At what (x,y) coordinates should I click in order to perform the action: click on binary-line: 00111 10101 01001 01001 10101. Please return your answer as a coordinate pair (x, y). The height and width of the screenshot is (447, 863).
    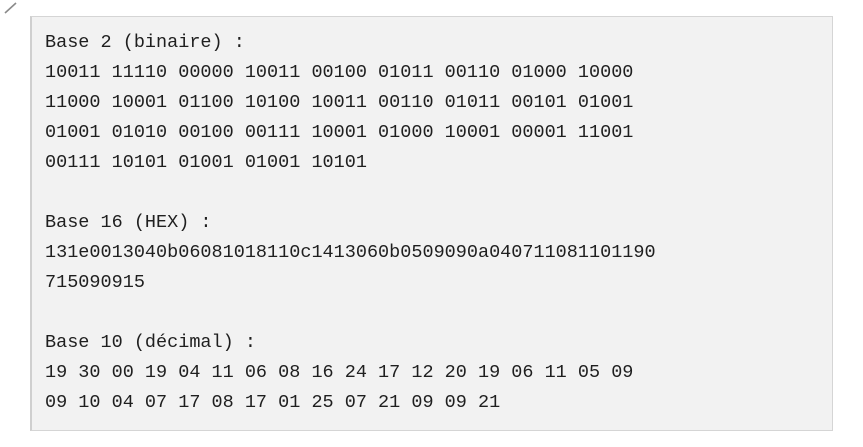
    Looking at the image, I should click on (206, 162).